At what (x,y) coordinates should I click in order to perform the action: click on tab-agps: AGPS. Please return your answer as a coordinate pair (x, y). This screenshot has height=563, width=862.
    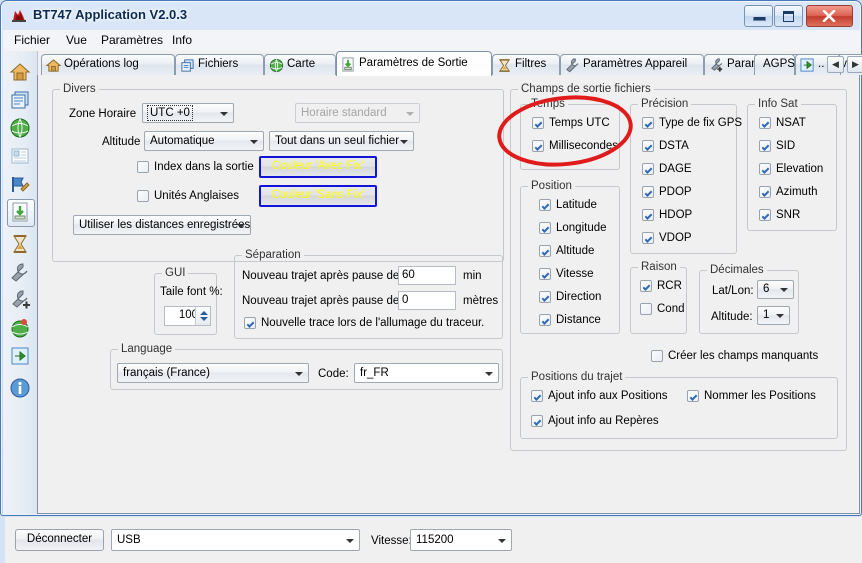
    Looking at the image, I should click on (774, 64).